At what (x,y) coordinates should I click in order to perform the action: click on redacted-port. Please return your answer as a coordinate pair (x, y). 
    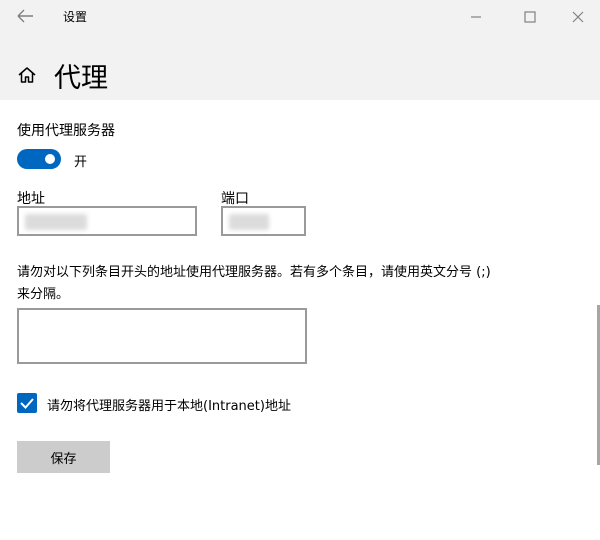
    Looking at the image, I should click on (249, 222).